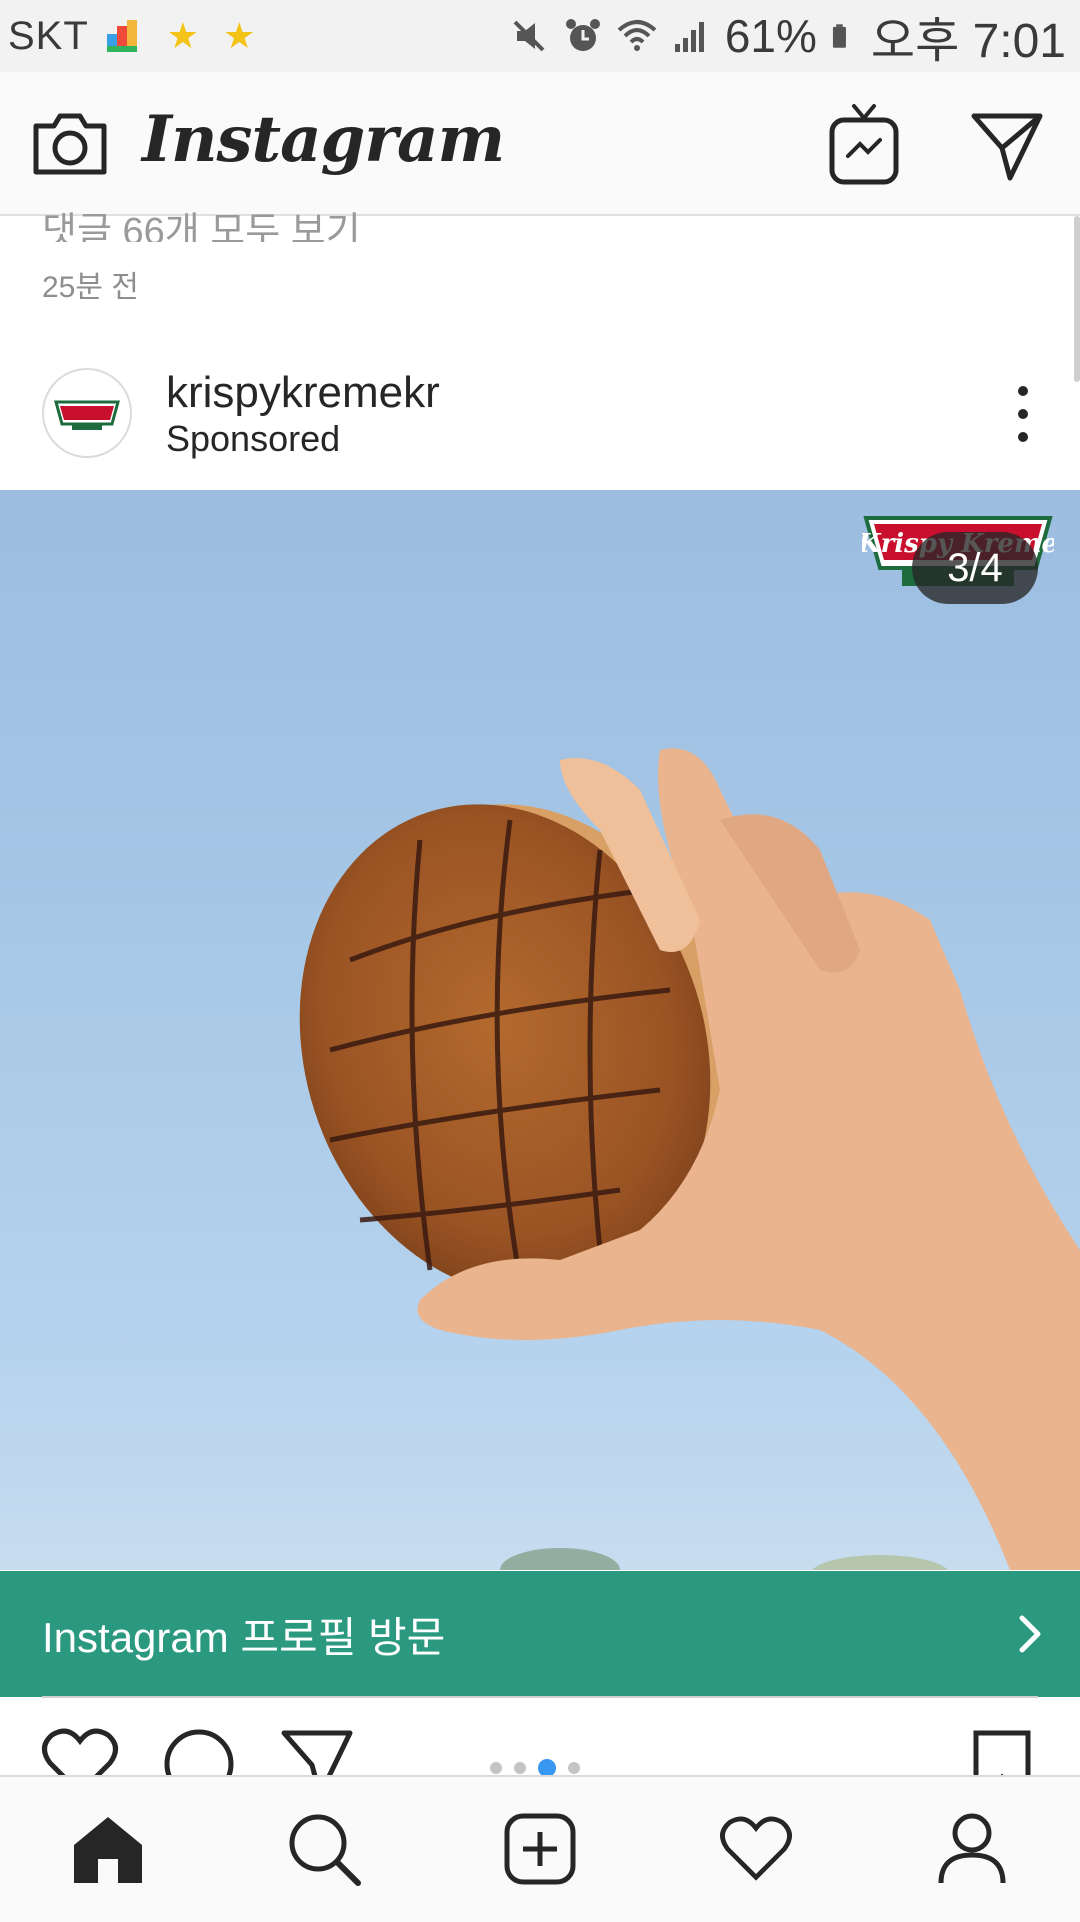 The height and width of the screenshot is (1922, 1080). I want to click on direct-message-icon, so click(1007, 146).